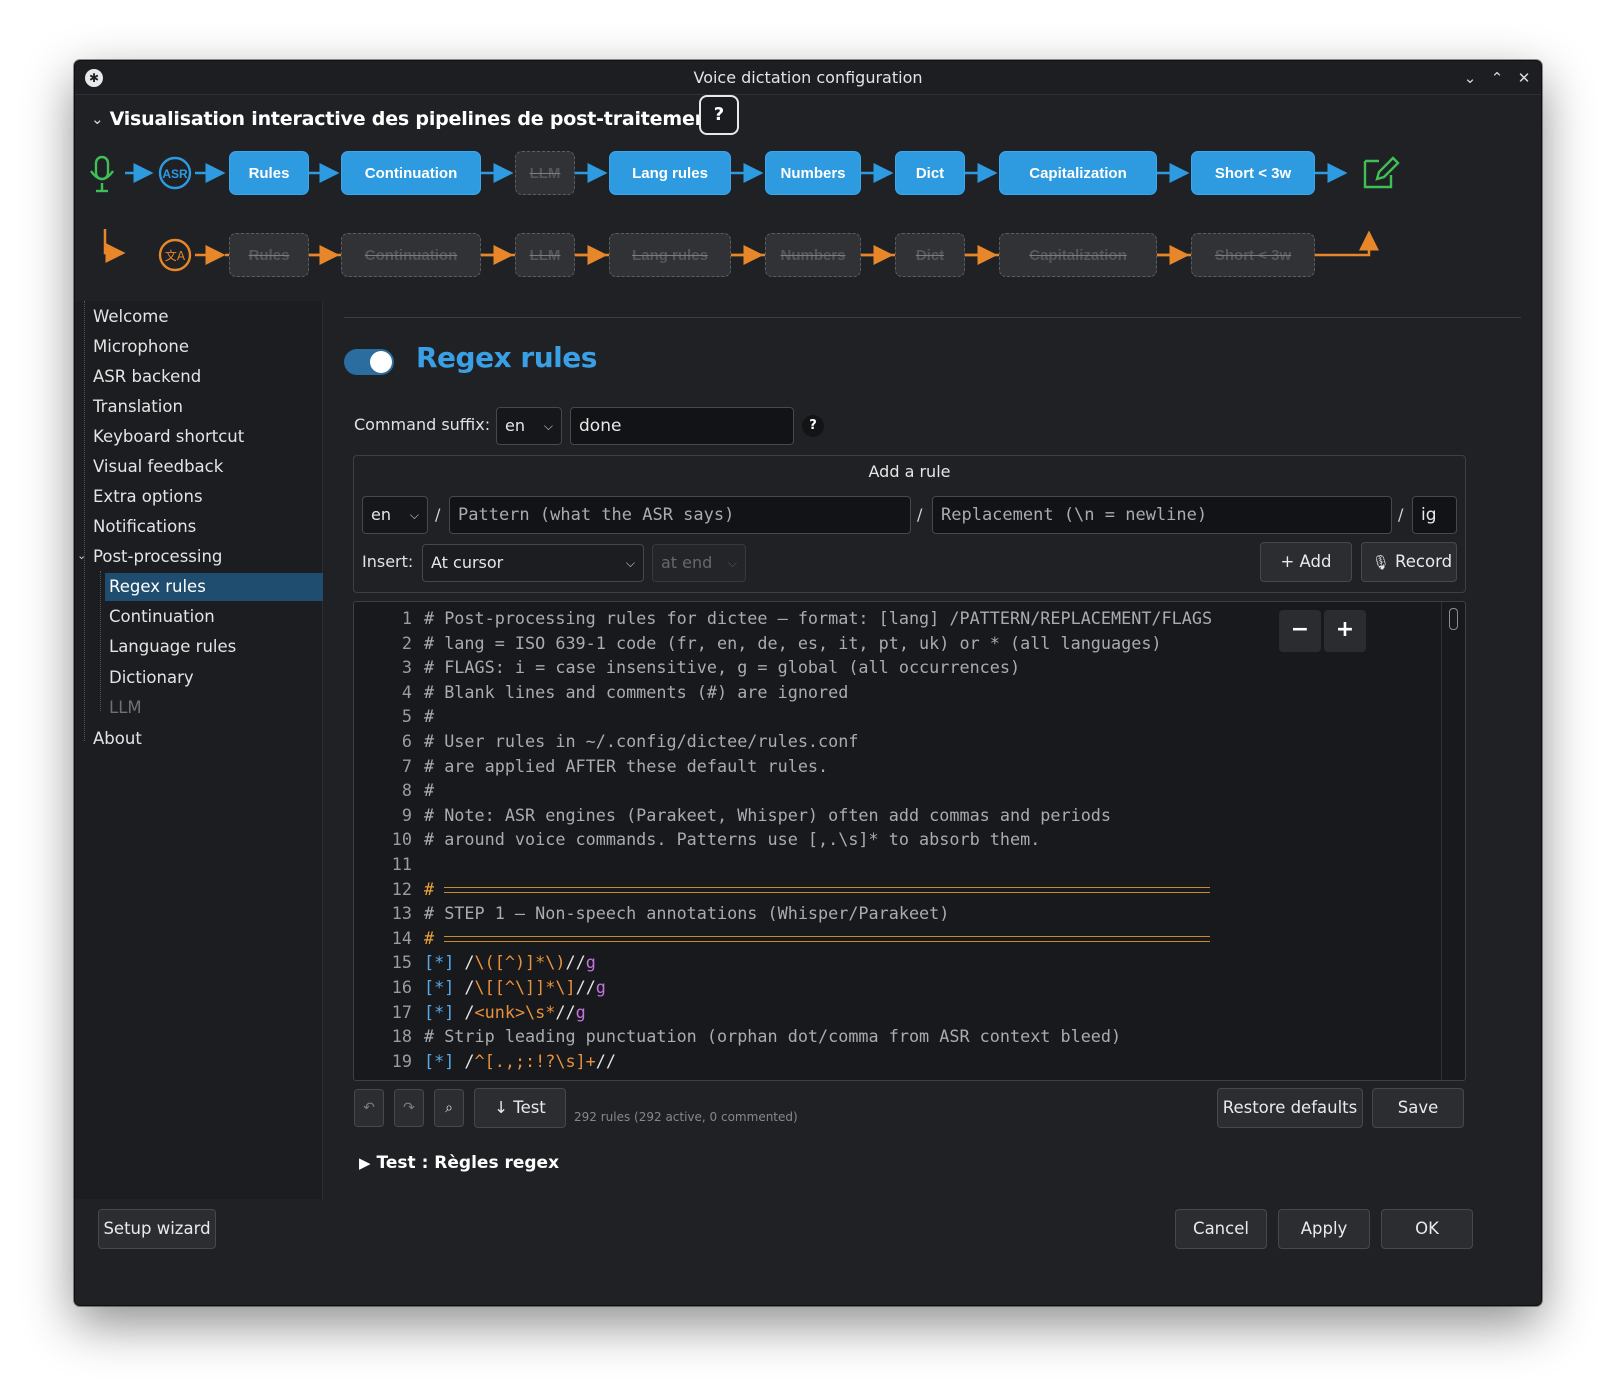 The width and height of the screenshot is (1611, 1391). What do you see at coordinates (827, 889) in the screenshot?
I see `separator-rule` at bounding box center [827, 889].